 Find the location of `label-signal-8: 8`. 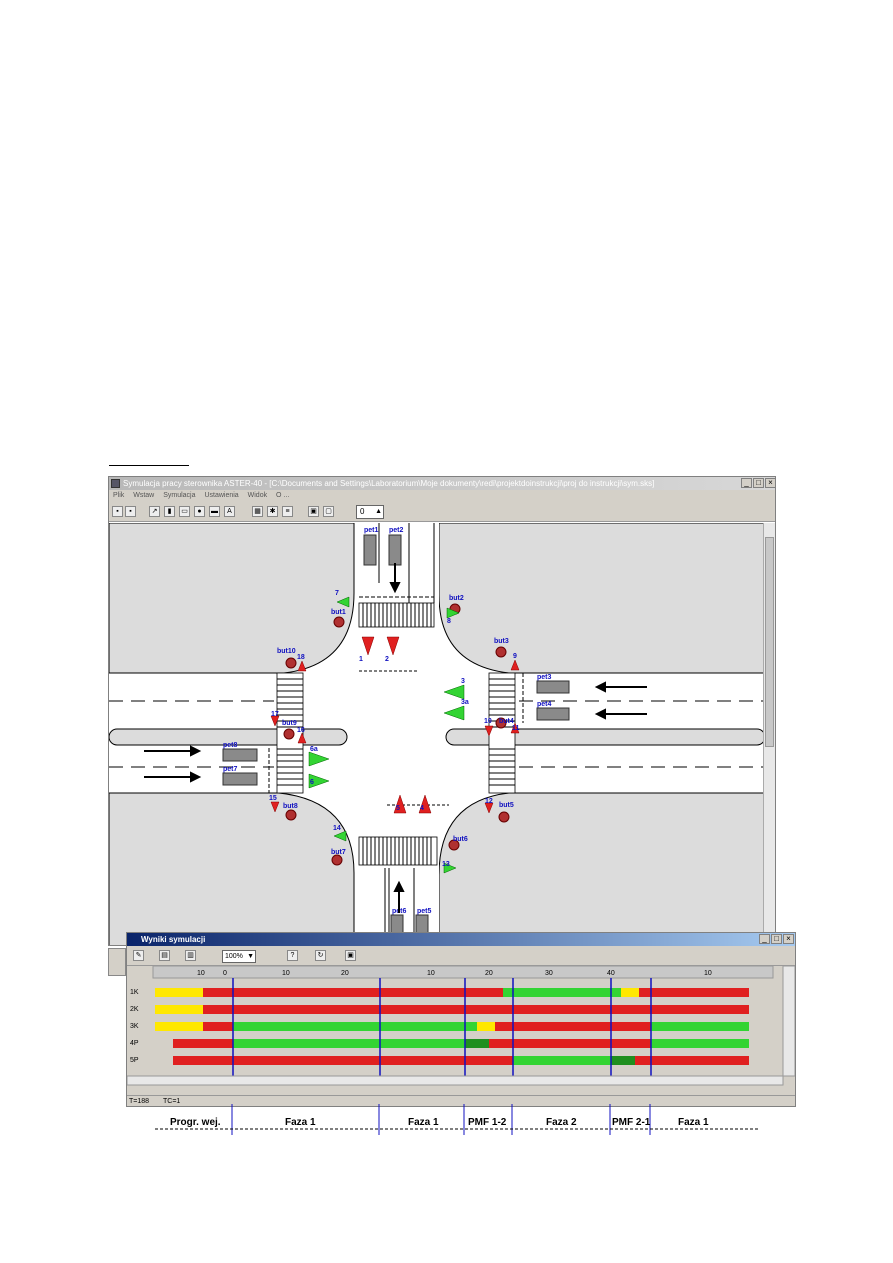

label-signal-8: 8 is located at coordinates (449, 621).